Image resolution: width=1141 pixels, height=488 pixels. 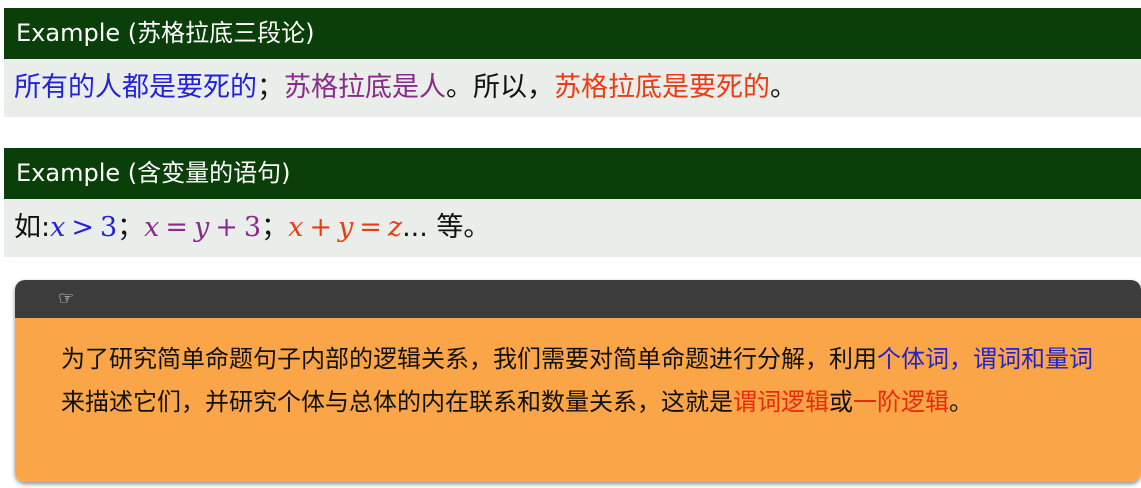 What do you see at coordinates (395, 227) in the screenshot?
I see `math-variable: z` at bounding box center [395, 227].